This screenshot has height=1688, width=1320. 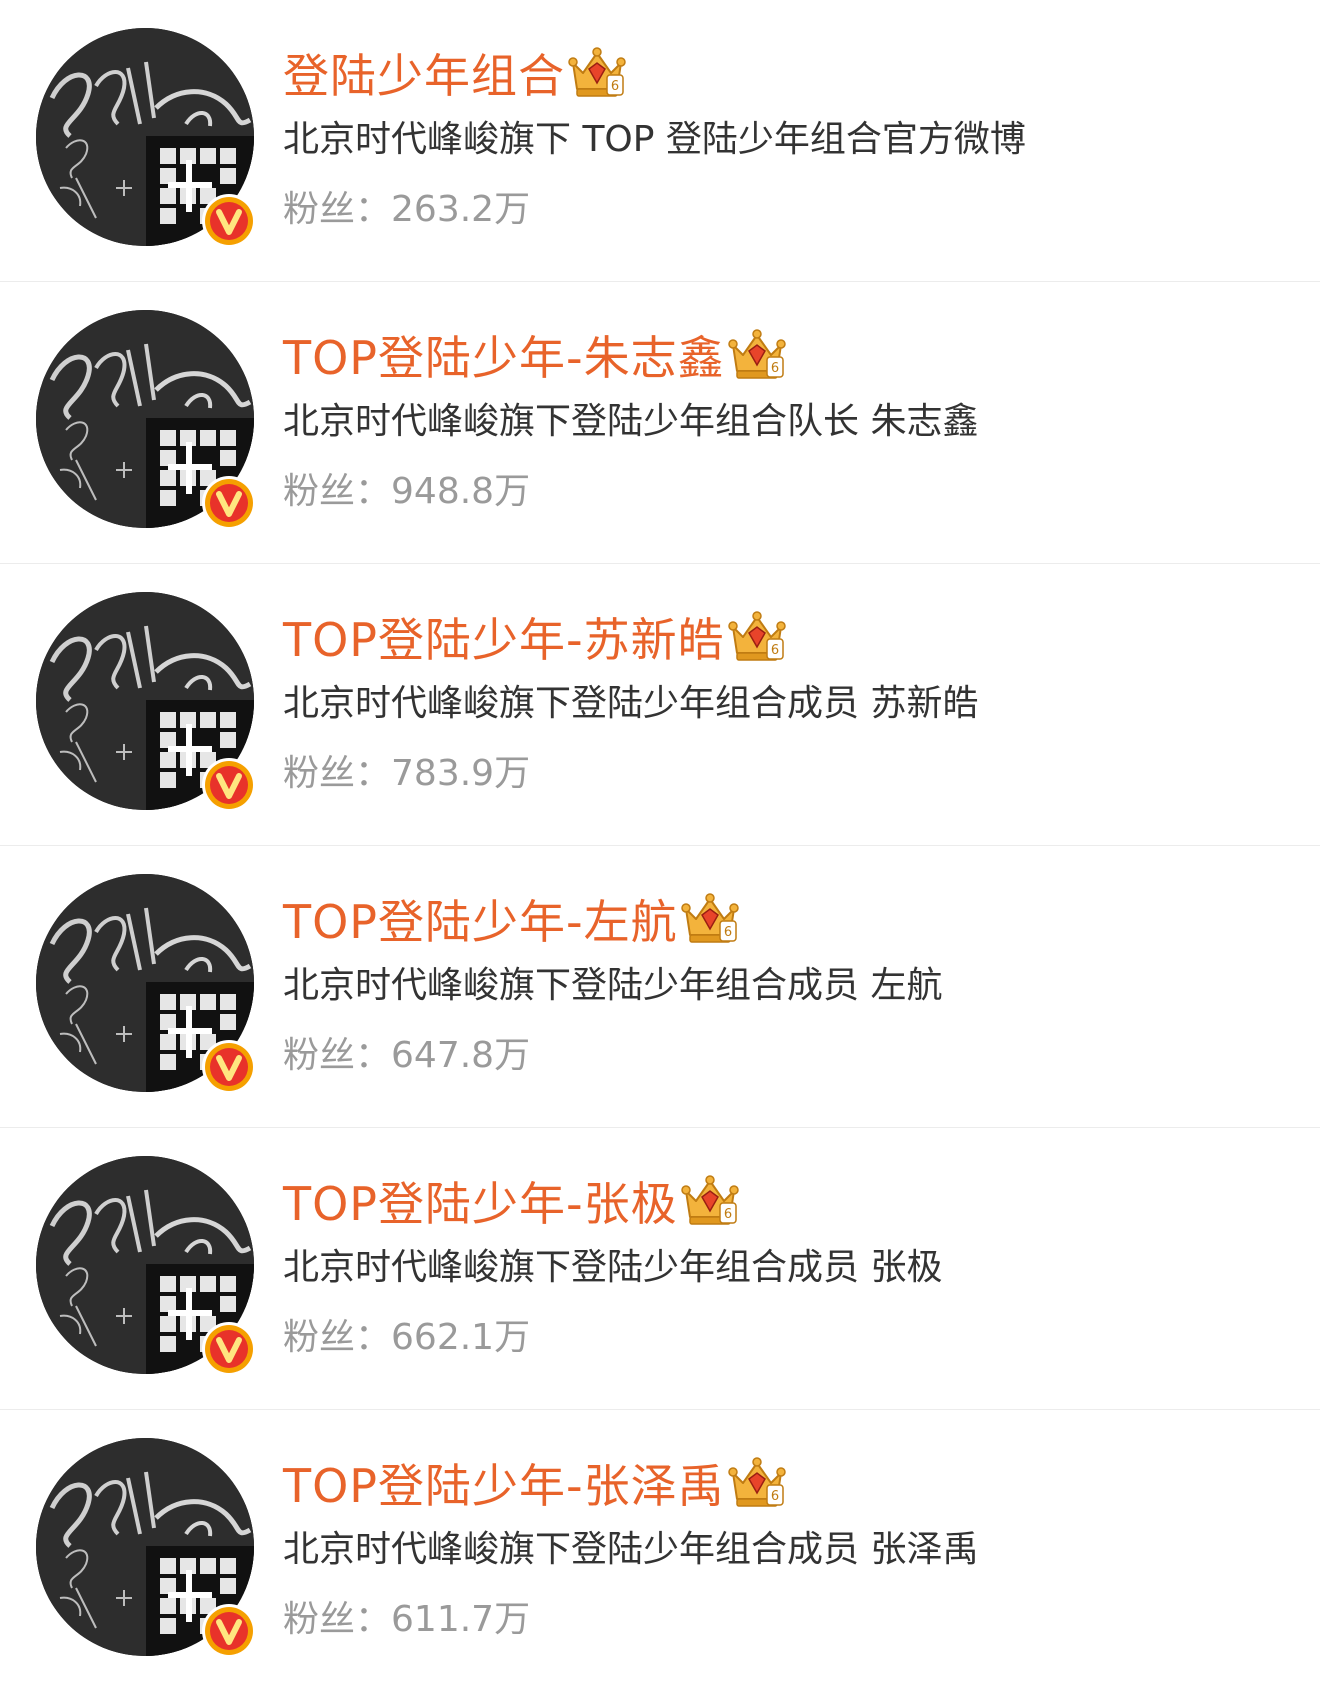 I want to click on name-line: TOP登陆少年-张极 6, so click(x=791, y=1201).